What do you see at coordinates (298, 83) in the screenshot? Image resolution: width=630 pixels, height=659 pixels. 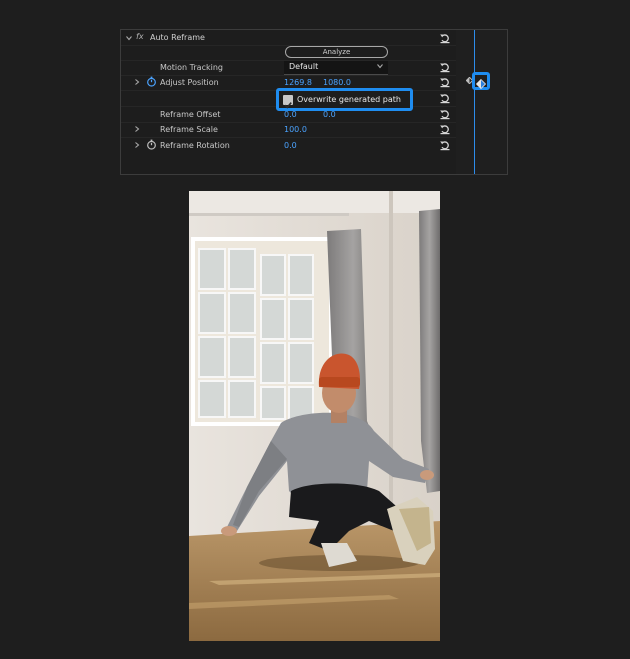 I see `adjust-position-x: 1269.8` at bounding box center [298, 83].